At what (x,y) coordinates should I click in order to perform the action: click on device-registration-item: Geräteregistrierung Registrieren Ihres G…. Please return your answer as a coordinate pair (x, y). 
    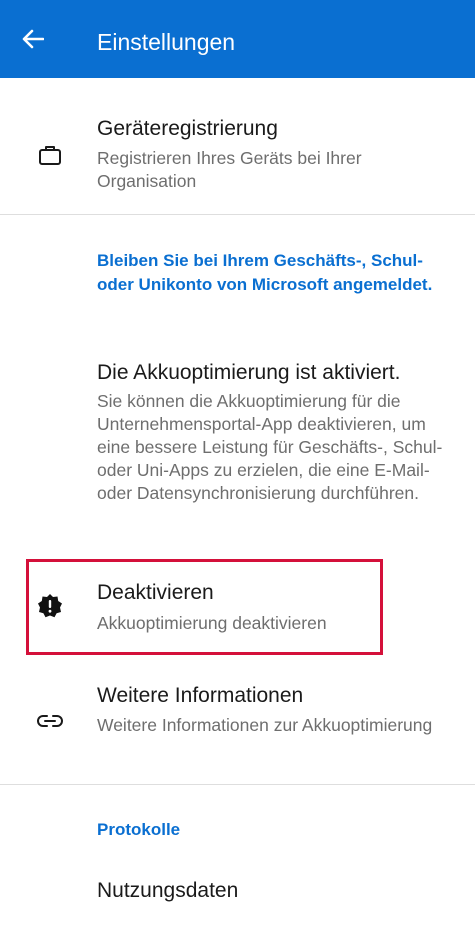
    Looking at the image, I should click on (237, 157).